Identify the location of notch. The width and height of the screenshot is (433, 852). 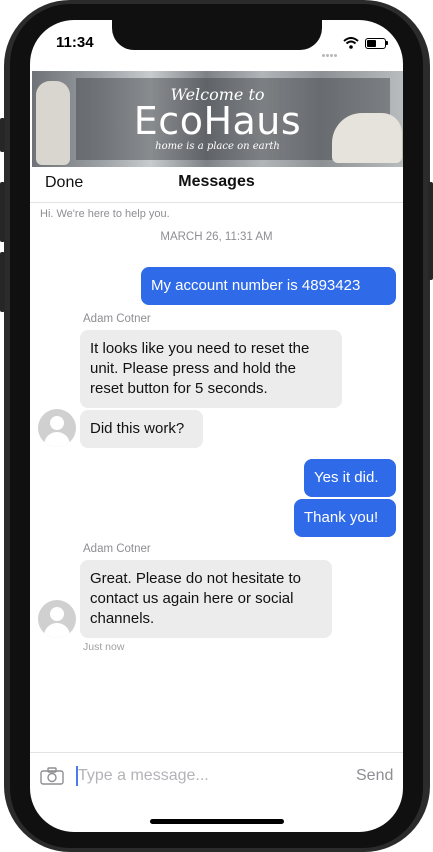
(217, 35).